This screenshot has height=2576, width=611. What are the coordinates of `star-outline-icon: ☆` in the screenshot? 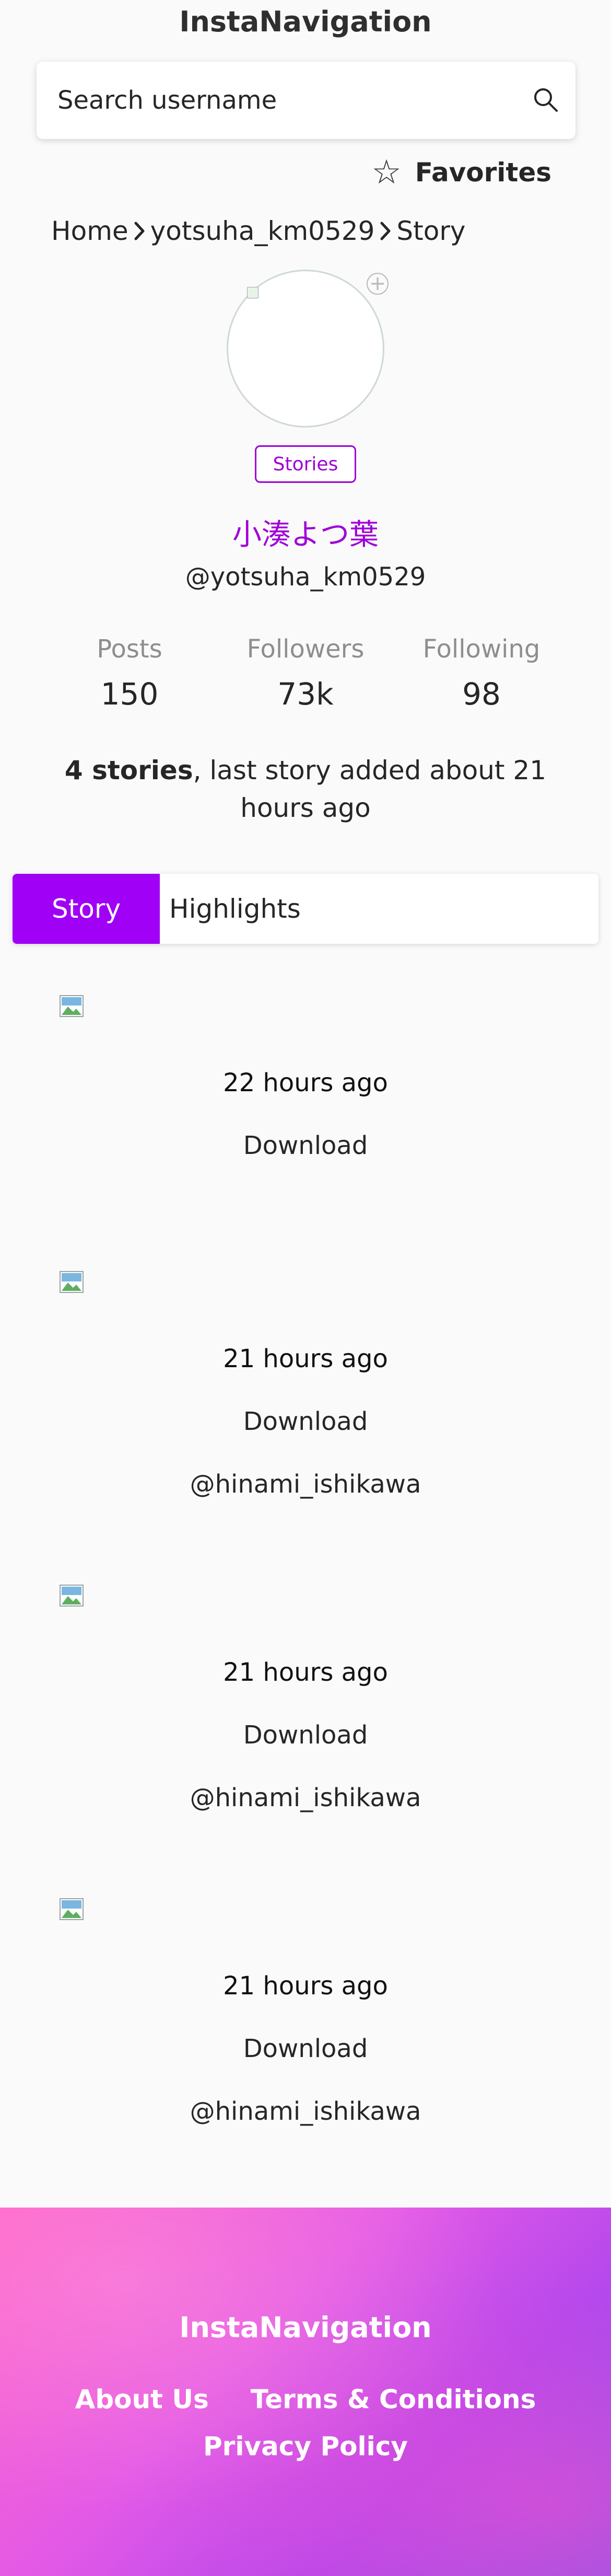 It's located at (387, 172).